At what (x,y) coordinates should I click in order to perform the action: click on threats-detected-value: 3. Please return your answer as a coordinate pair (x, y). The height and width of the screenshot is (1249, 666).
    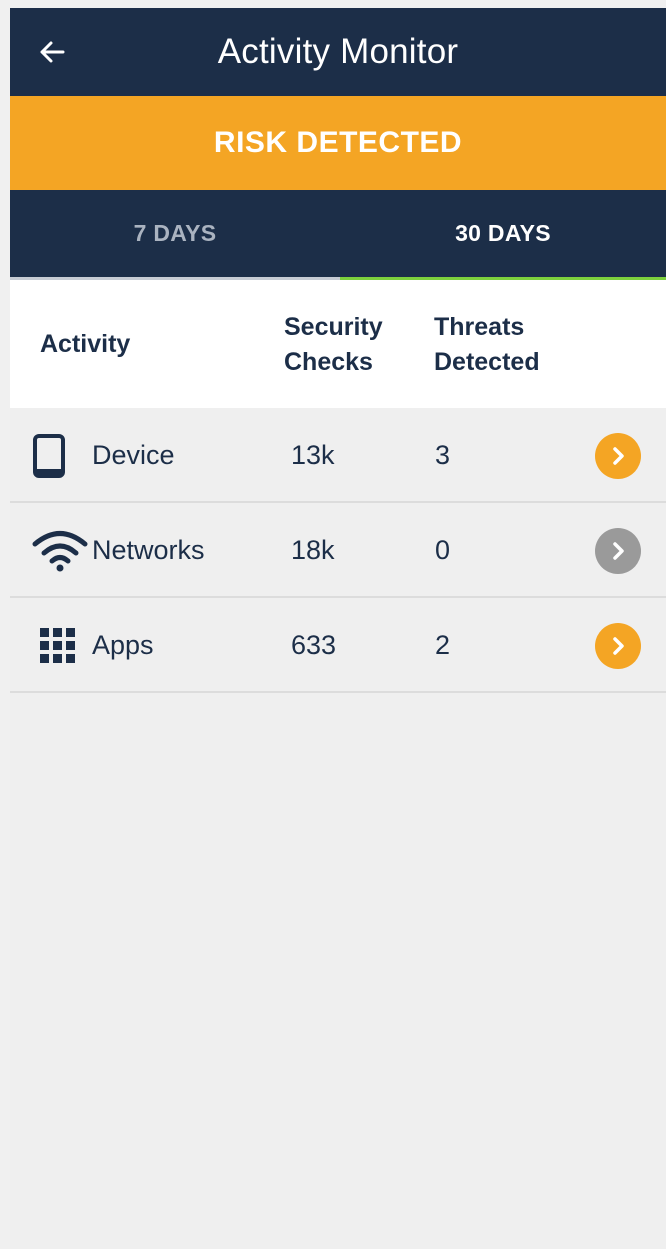
    Looking at the image, I should click on (443, 455).